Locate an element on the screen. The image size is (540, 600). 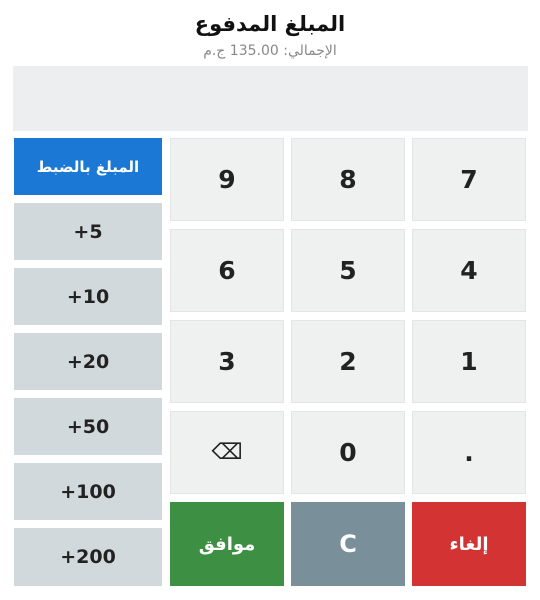
exact-amount-button: المبلغ بالضبط is located at coordinates (88, 166).